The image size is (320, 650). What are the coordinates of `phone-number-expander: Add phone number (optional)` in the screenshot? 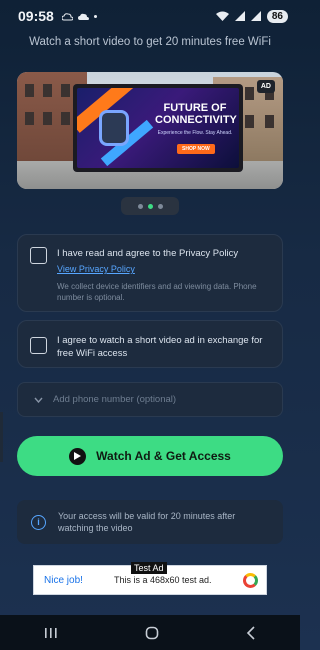 It's located at (150, 399).